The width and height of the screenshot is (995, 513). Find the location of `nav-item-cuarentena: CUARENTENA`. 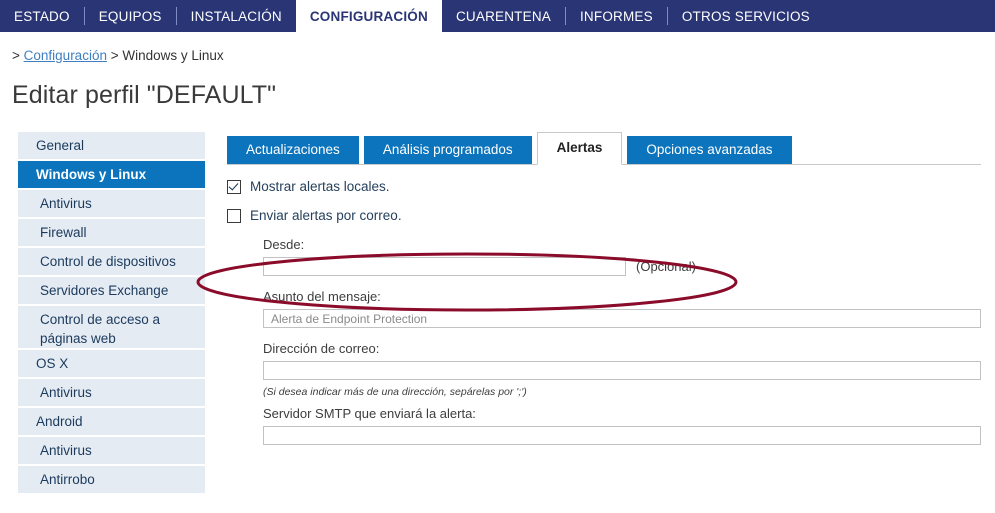

nav-item-cuarentena: CUARENTENA is located at coordinates (503, 16).